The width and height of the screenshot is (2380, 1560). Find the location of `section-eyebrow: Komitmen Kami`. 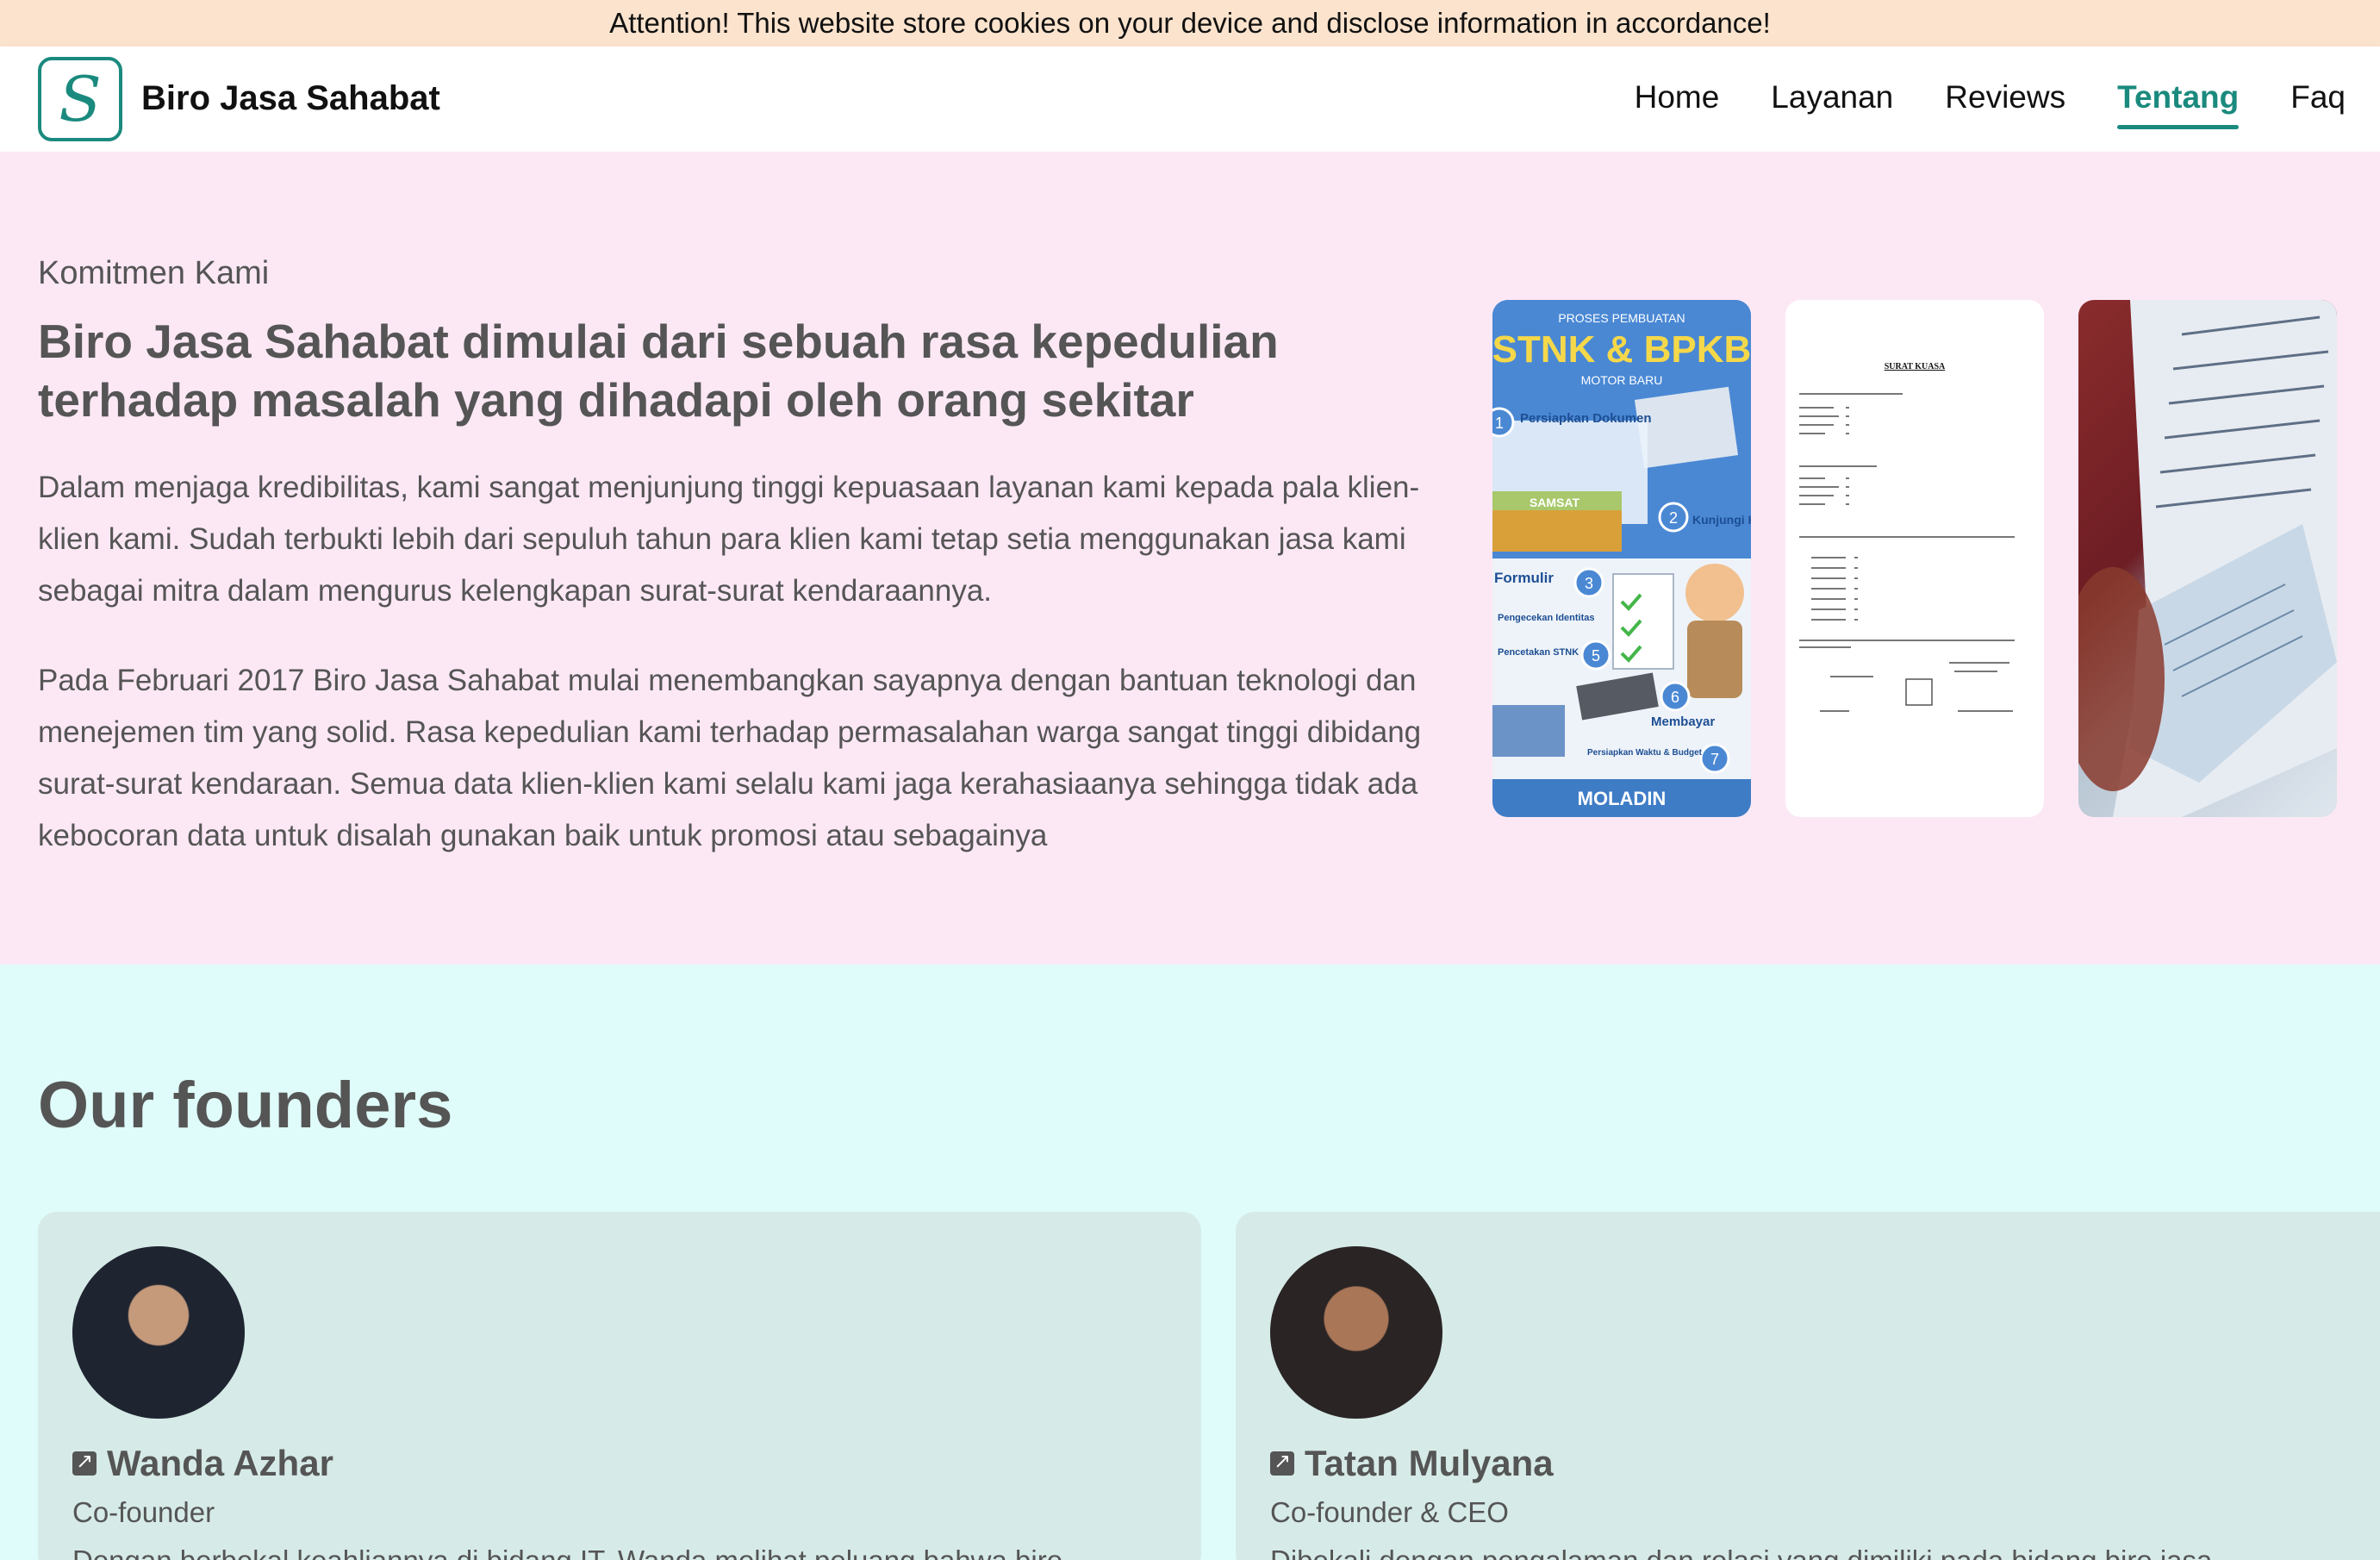

section-eyebrow: Komitmen Kami is located at coordinates (154, 273).